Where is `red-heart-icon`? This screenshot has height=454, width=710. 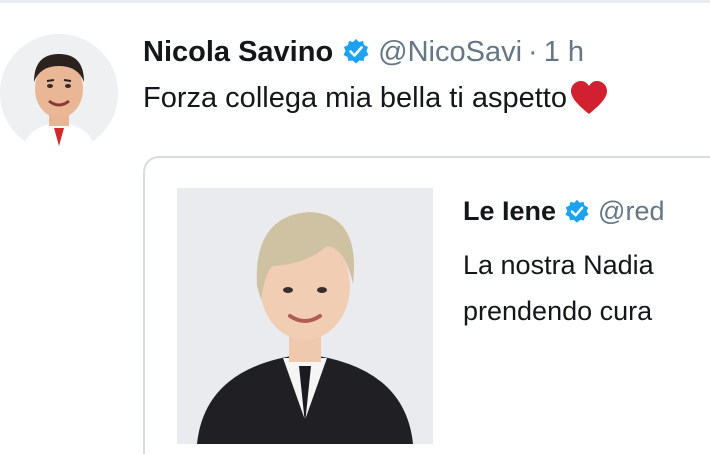 red-heart-icon is located at coordinates (589, 98).